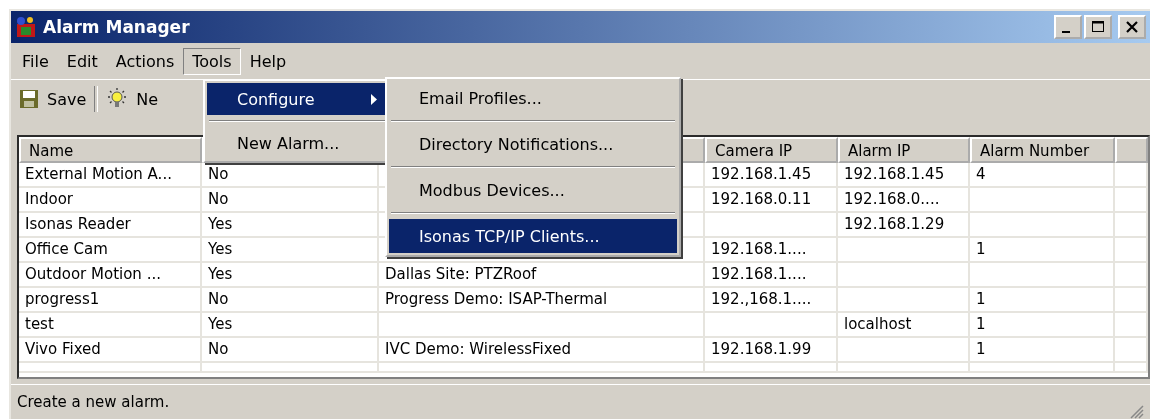 The height and width of the screenshot is (419, 1150). Describe the element at coordinates (904, 150) in the screenshot. I see `column-header: Alarm IP` at that location.